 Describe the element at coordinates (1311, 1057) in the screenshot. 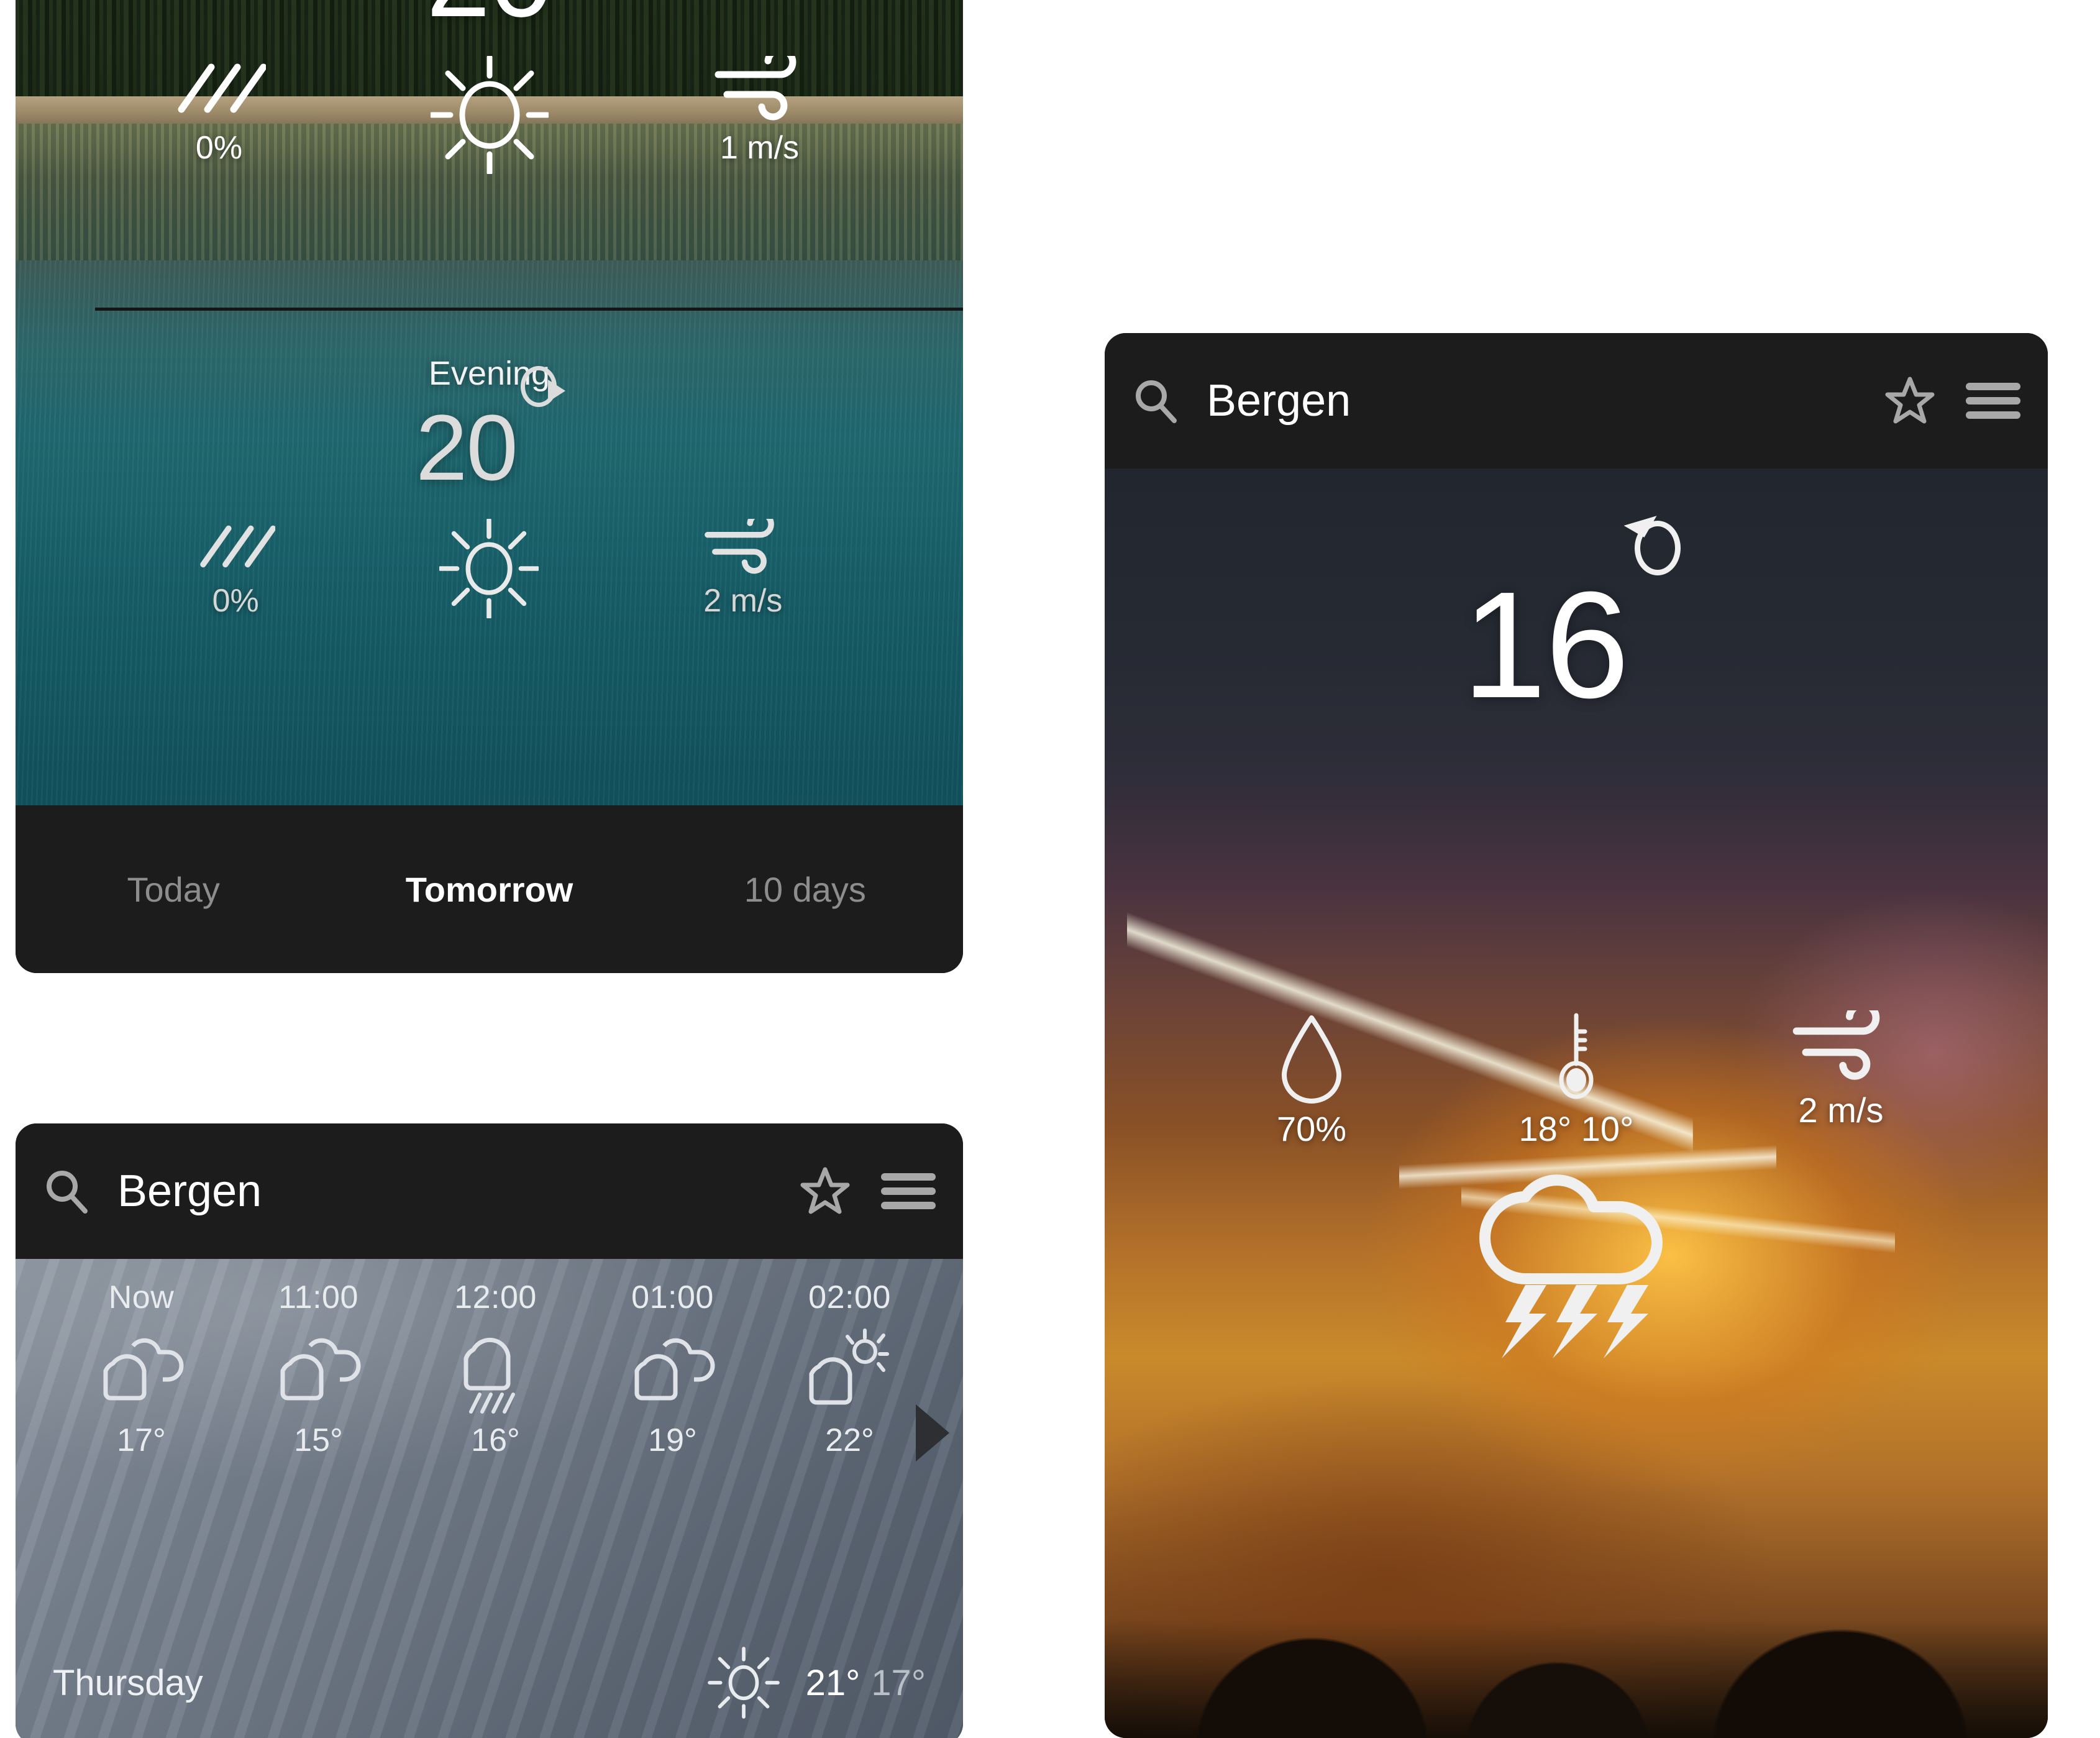

I see `water-drop-icon` at that location.